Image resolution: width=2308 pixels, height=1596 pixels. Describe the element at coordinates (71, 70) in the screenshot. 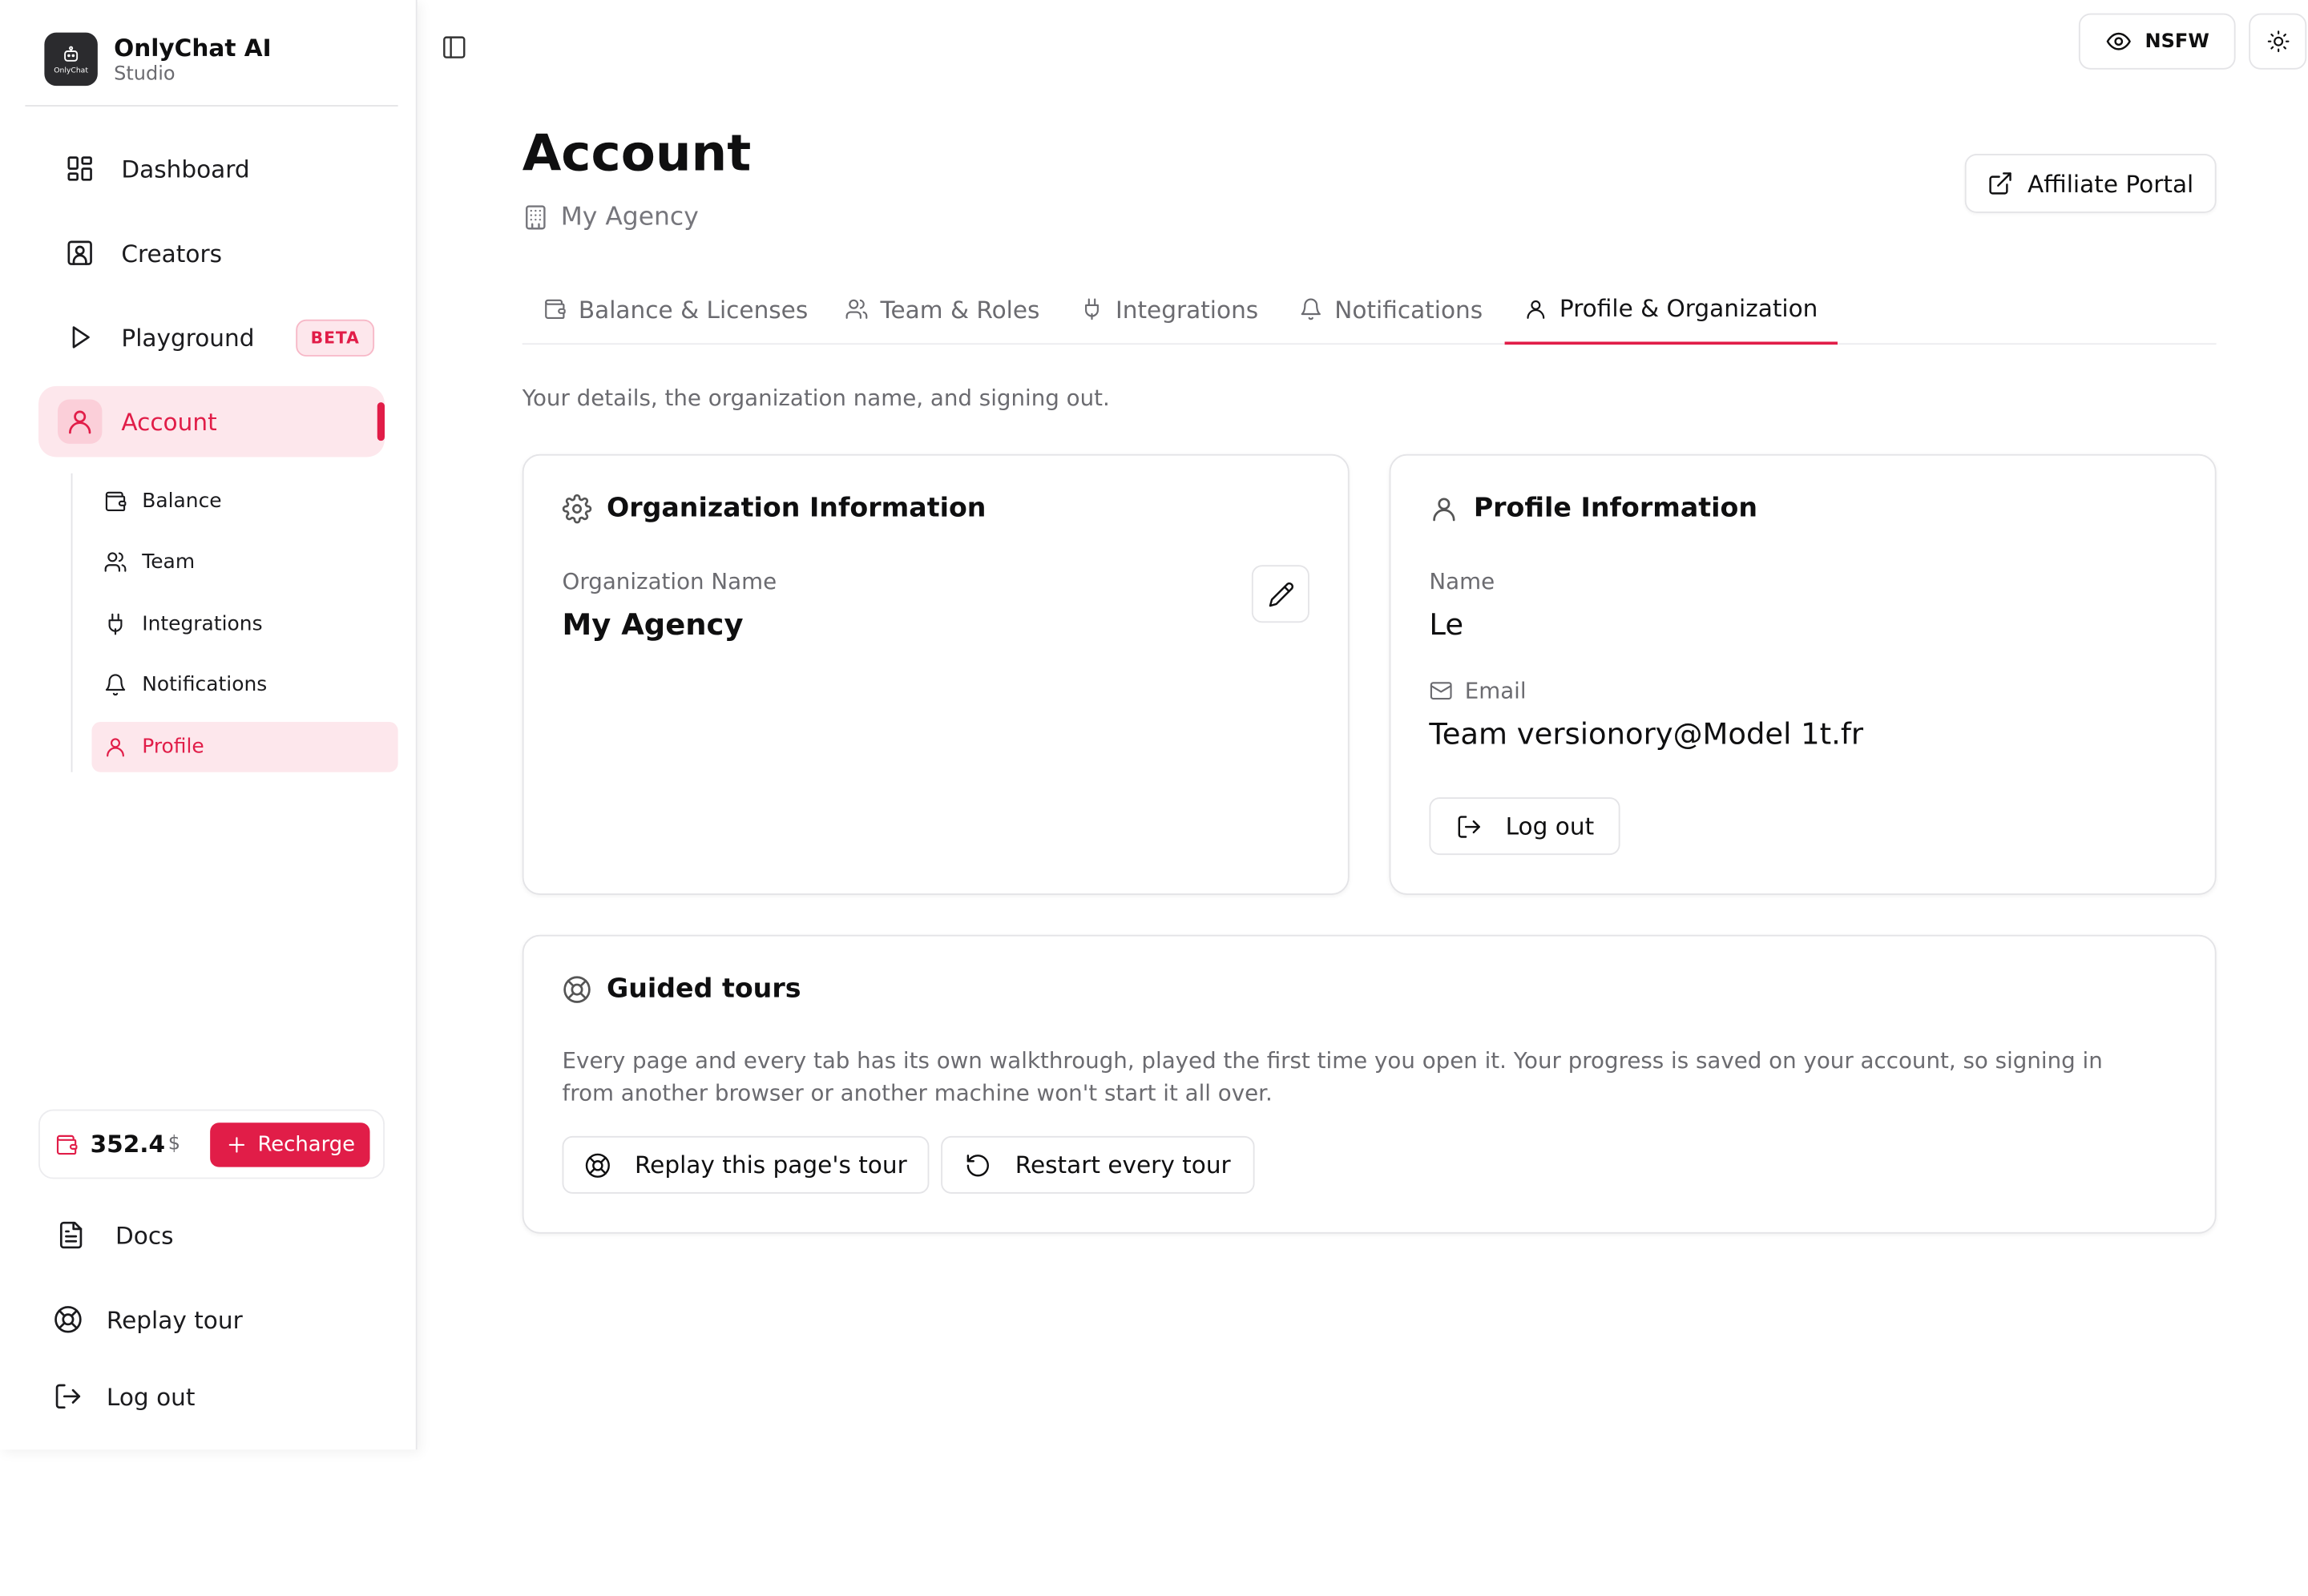

I see `brand-logo-text: OnlyChat` at that location.